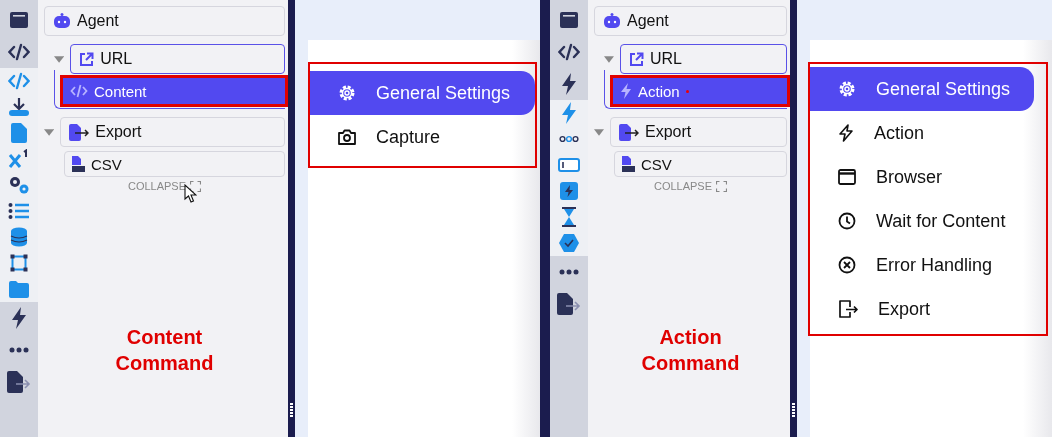 This screenshot has width=1052, height=437. I want to click on annotation-caption: Content Command, so click(164, 350).